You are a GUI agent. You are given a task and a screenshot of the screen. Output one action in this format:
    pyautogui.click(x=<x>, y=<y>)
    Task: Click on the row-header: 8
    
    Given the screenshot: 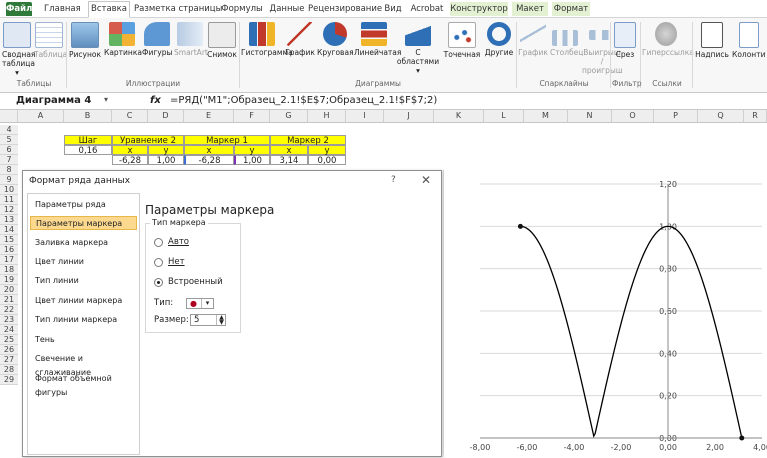 What is the action you would take?
    pyautogui.click(x=9, y=170)
    